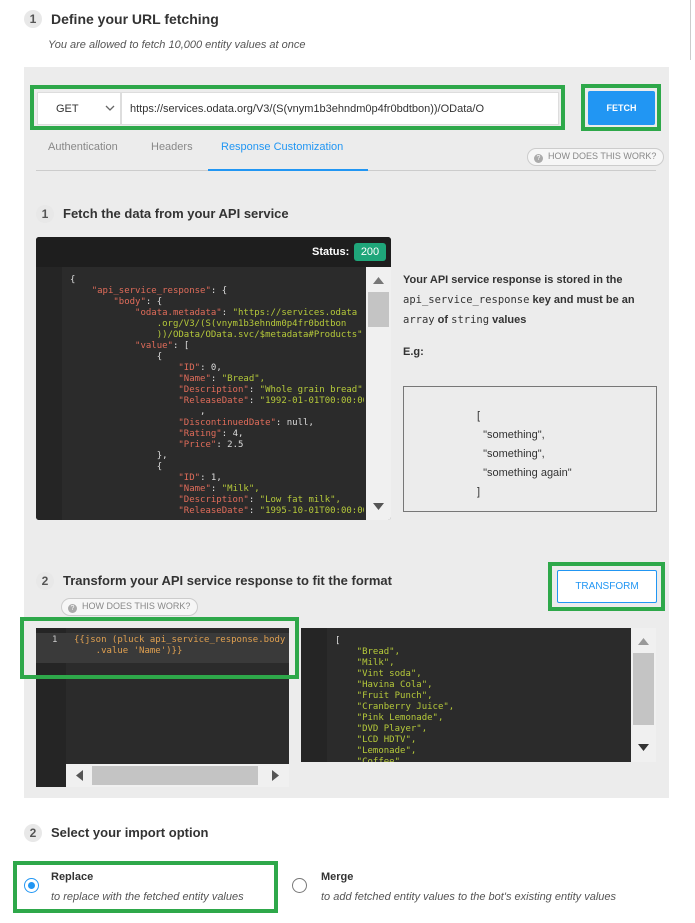  Describe the element at coordinates (222, 379) in the screenshot. I see `code-line: "Name": "Bread",` at that location.